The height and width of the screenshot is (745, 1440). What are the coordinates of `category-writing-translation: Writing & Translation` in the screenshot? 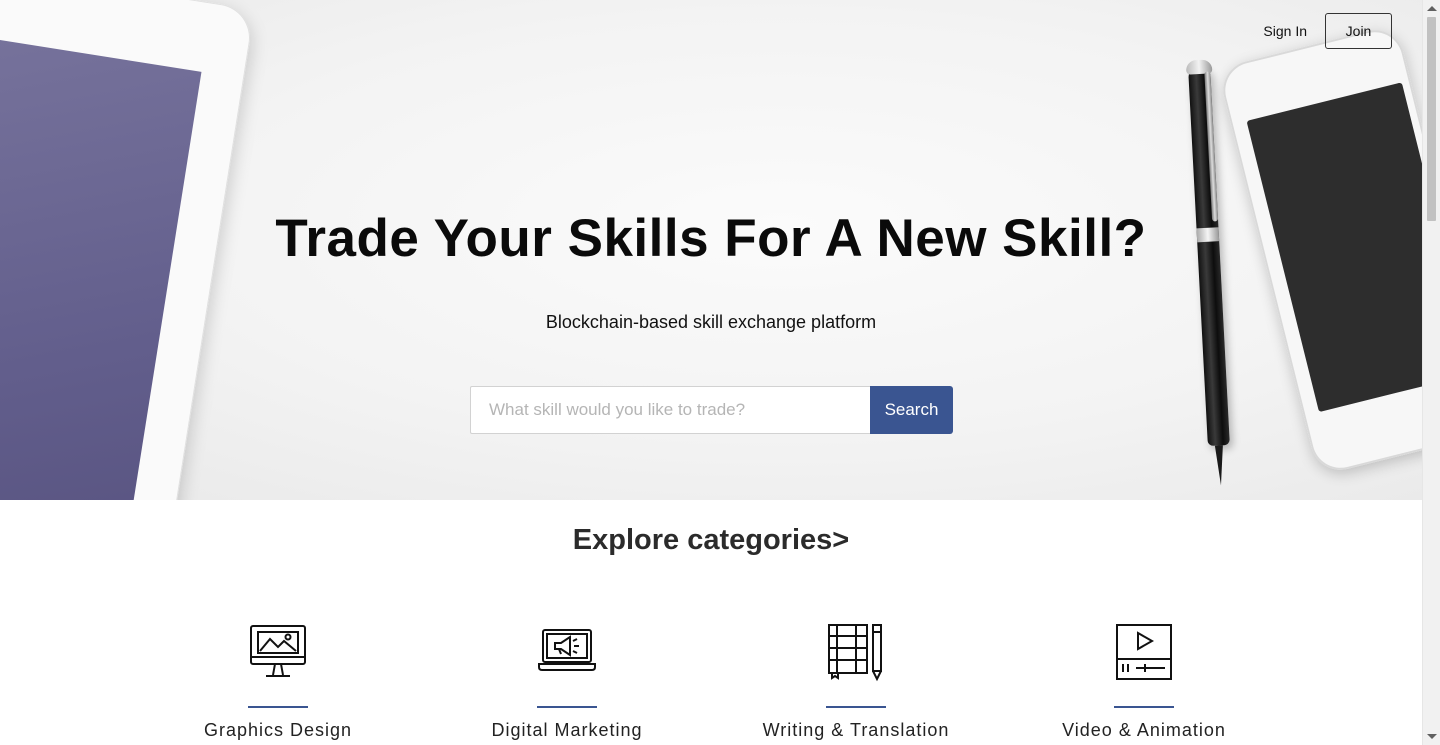 It's located at (856, 681).